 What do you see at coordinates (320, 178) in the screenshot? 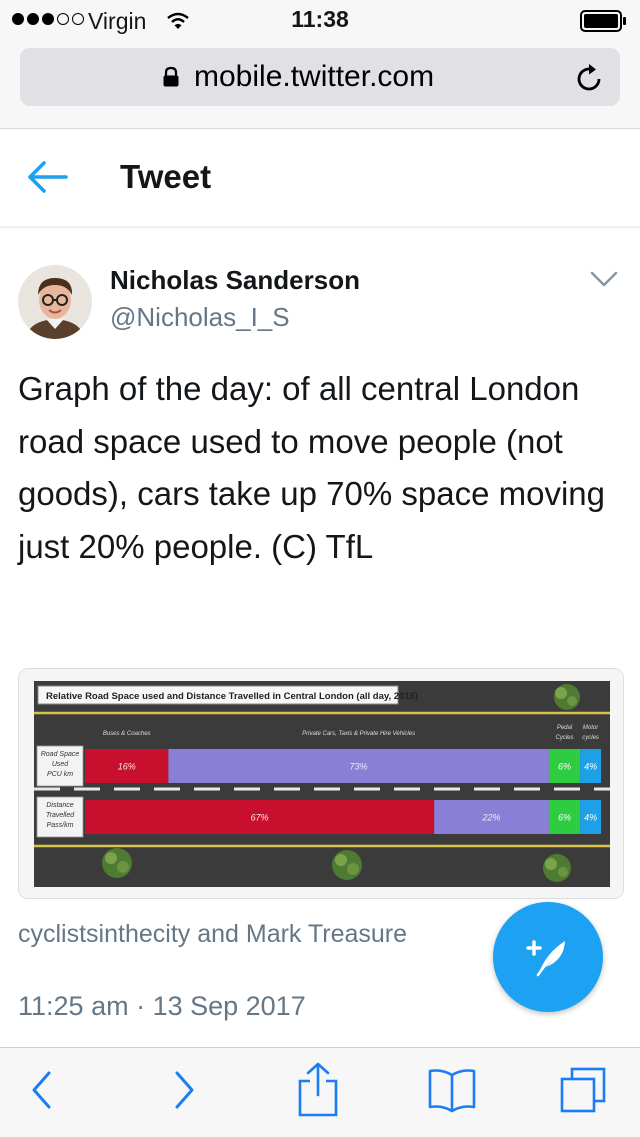
I see `page-header: Tweet` at bounding box center [320, 178].